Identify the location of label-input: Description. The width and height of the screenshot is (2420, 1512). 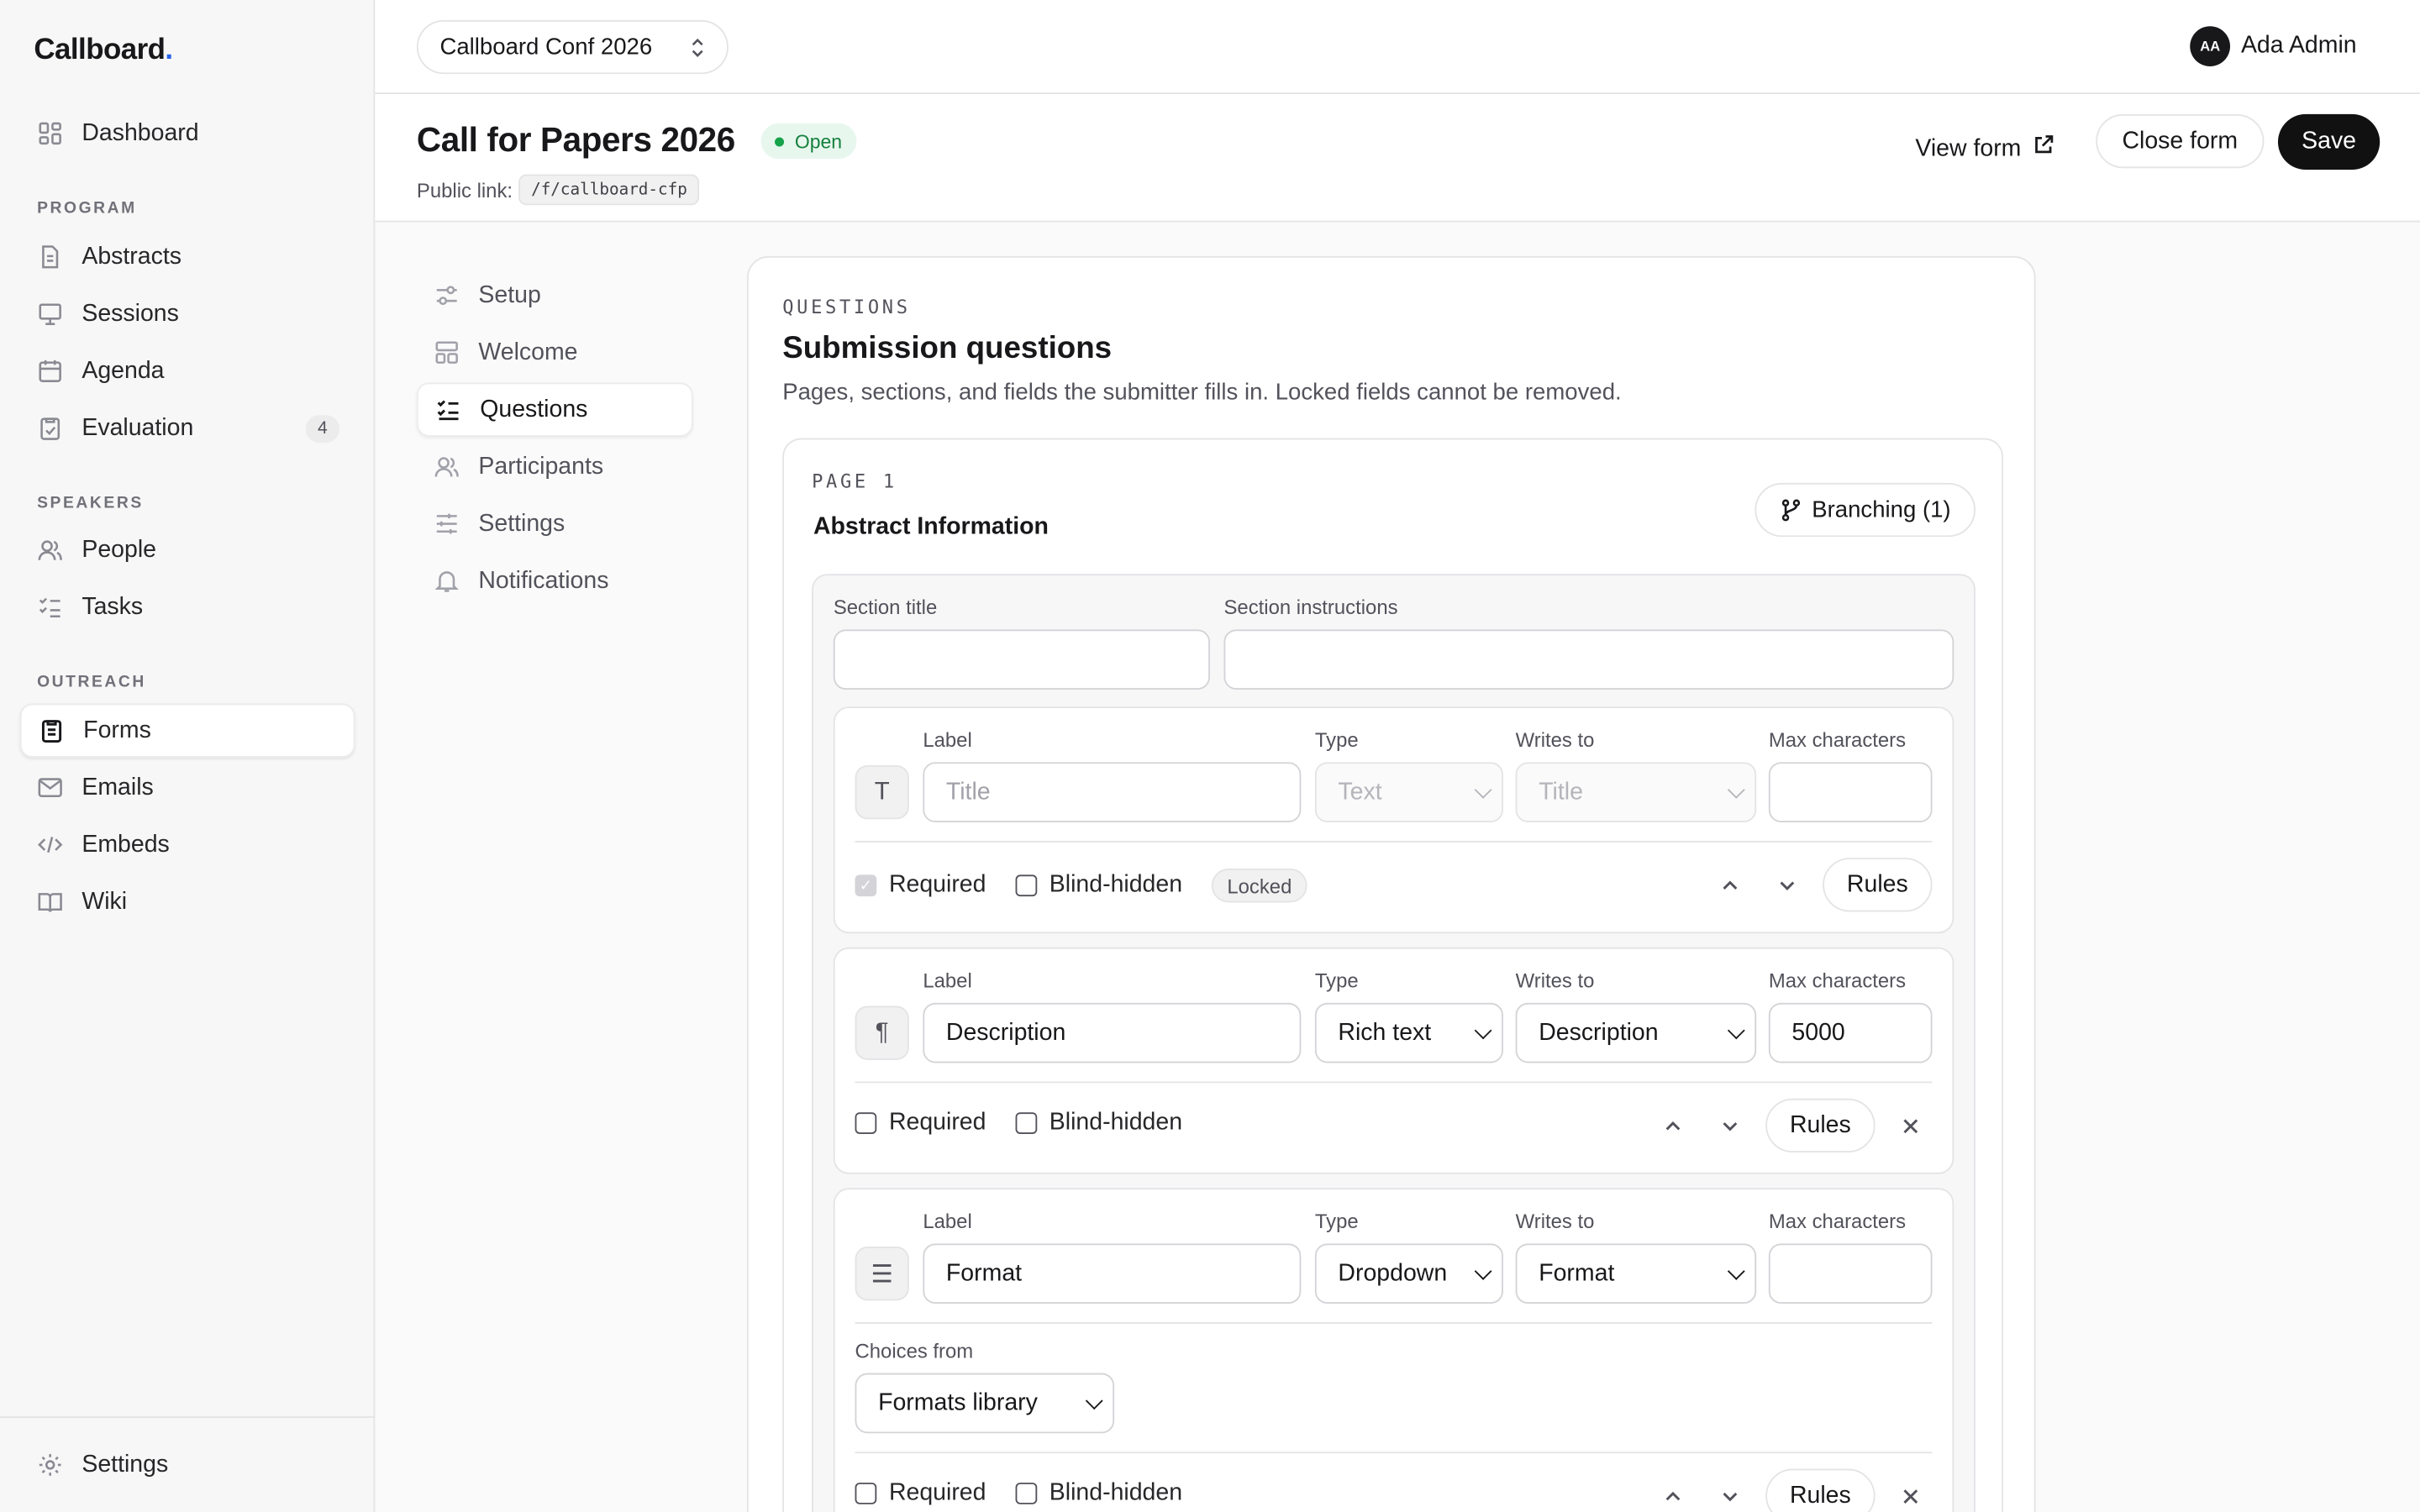
(1112, 1032).